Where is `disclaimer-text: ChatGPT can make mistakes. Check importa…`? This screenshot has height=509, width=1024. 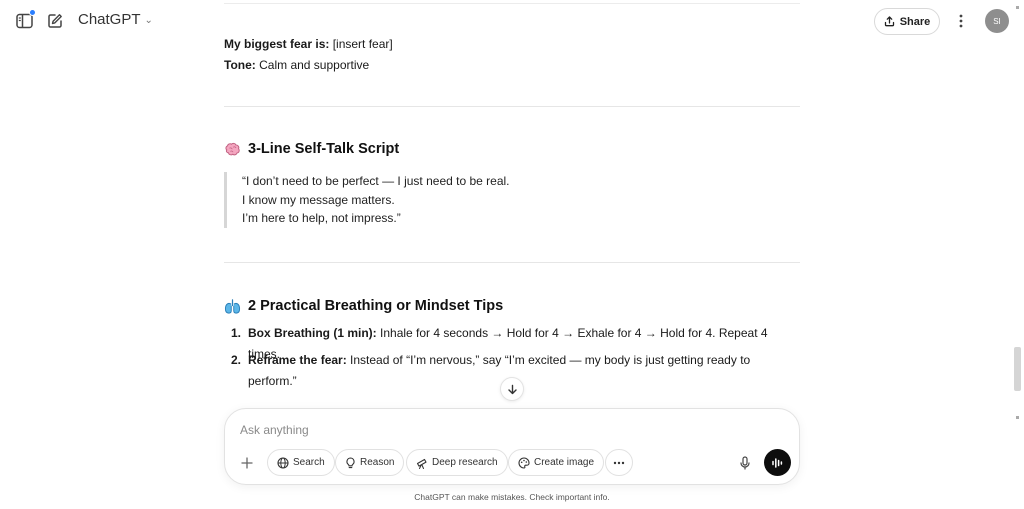
disclaimer-text: ChatGPT can make mistakes. Check importa… is located at coordinates (512, 497).